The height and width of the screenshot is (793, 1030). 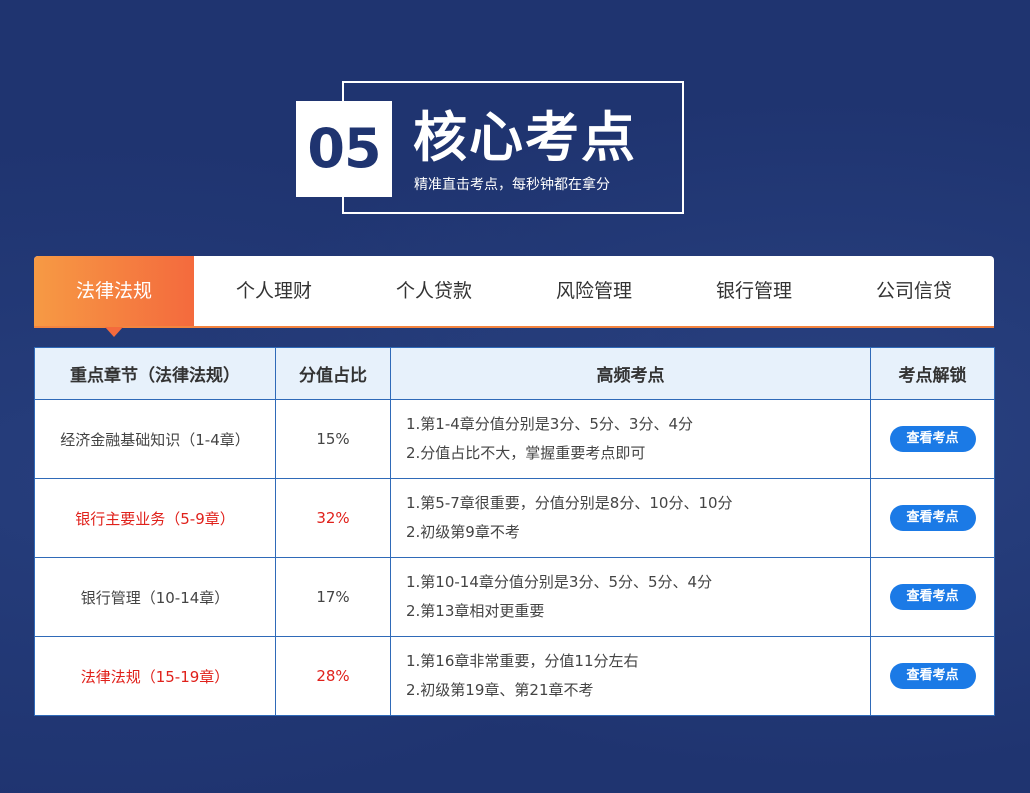 I want to click on chapter-cell: 经济金融基础知识（1-4章）, so click(x=155, y=439).